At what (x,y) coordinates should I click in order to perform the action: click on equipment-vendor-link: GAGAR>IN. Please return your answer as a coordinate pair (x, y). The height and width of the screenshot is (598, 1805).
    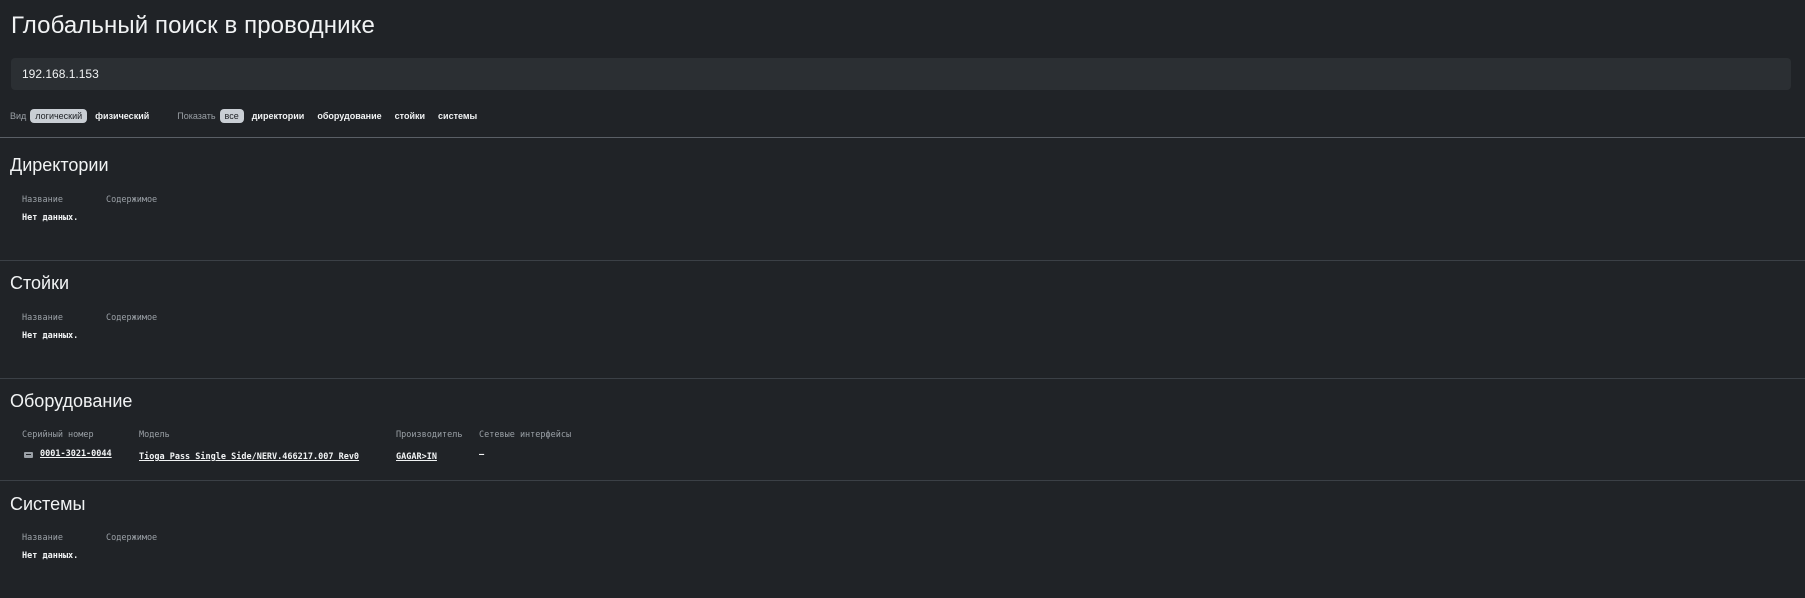
    Looking at the image, I should click on (416, 457).